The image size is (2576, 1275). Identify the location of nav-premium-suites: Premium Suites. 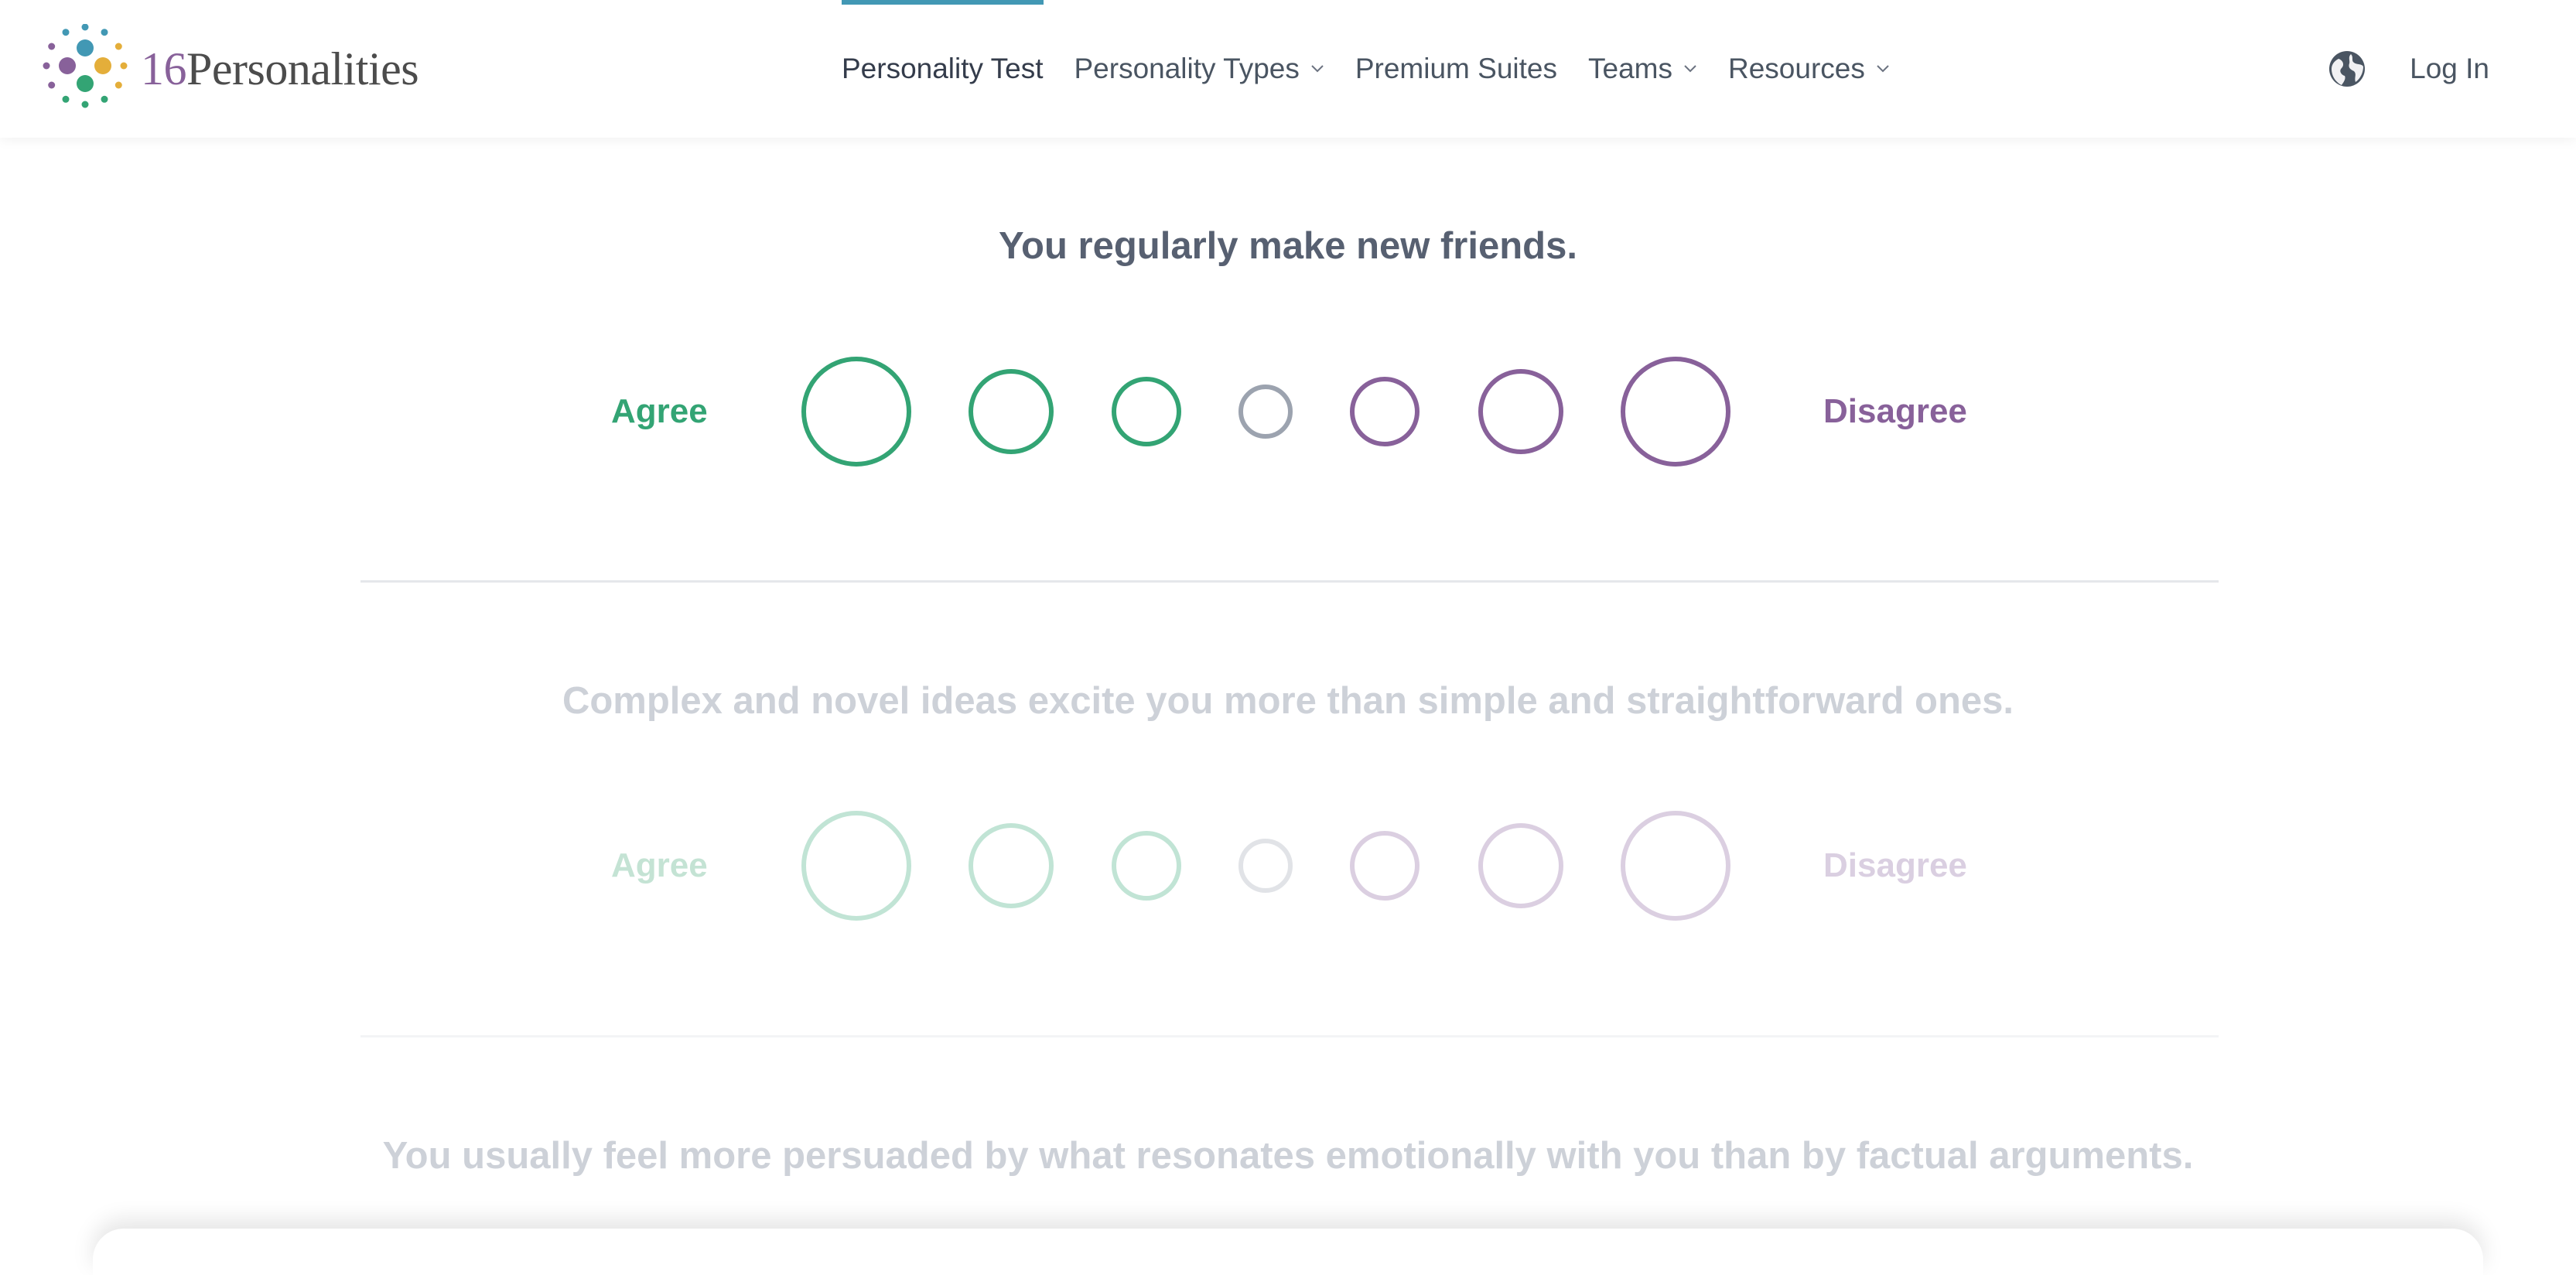
(1456, 69).